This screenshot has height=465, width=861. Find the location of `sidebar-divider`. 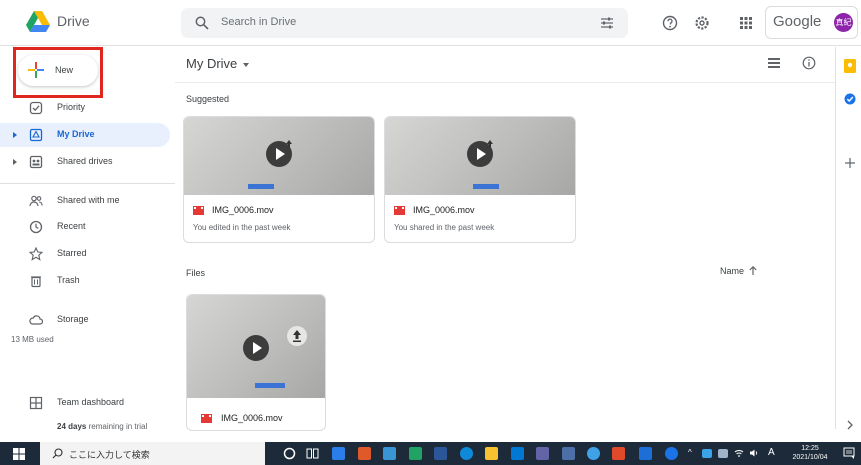

sidebar-divider is located at coordinates (87, 183).